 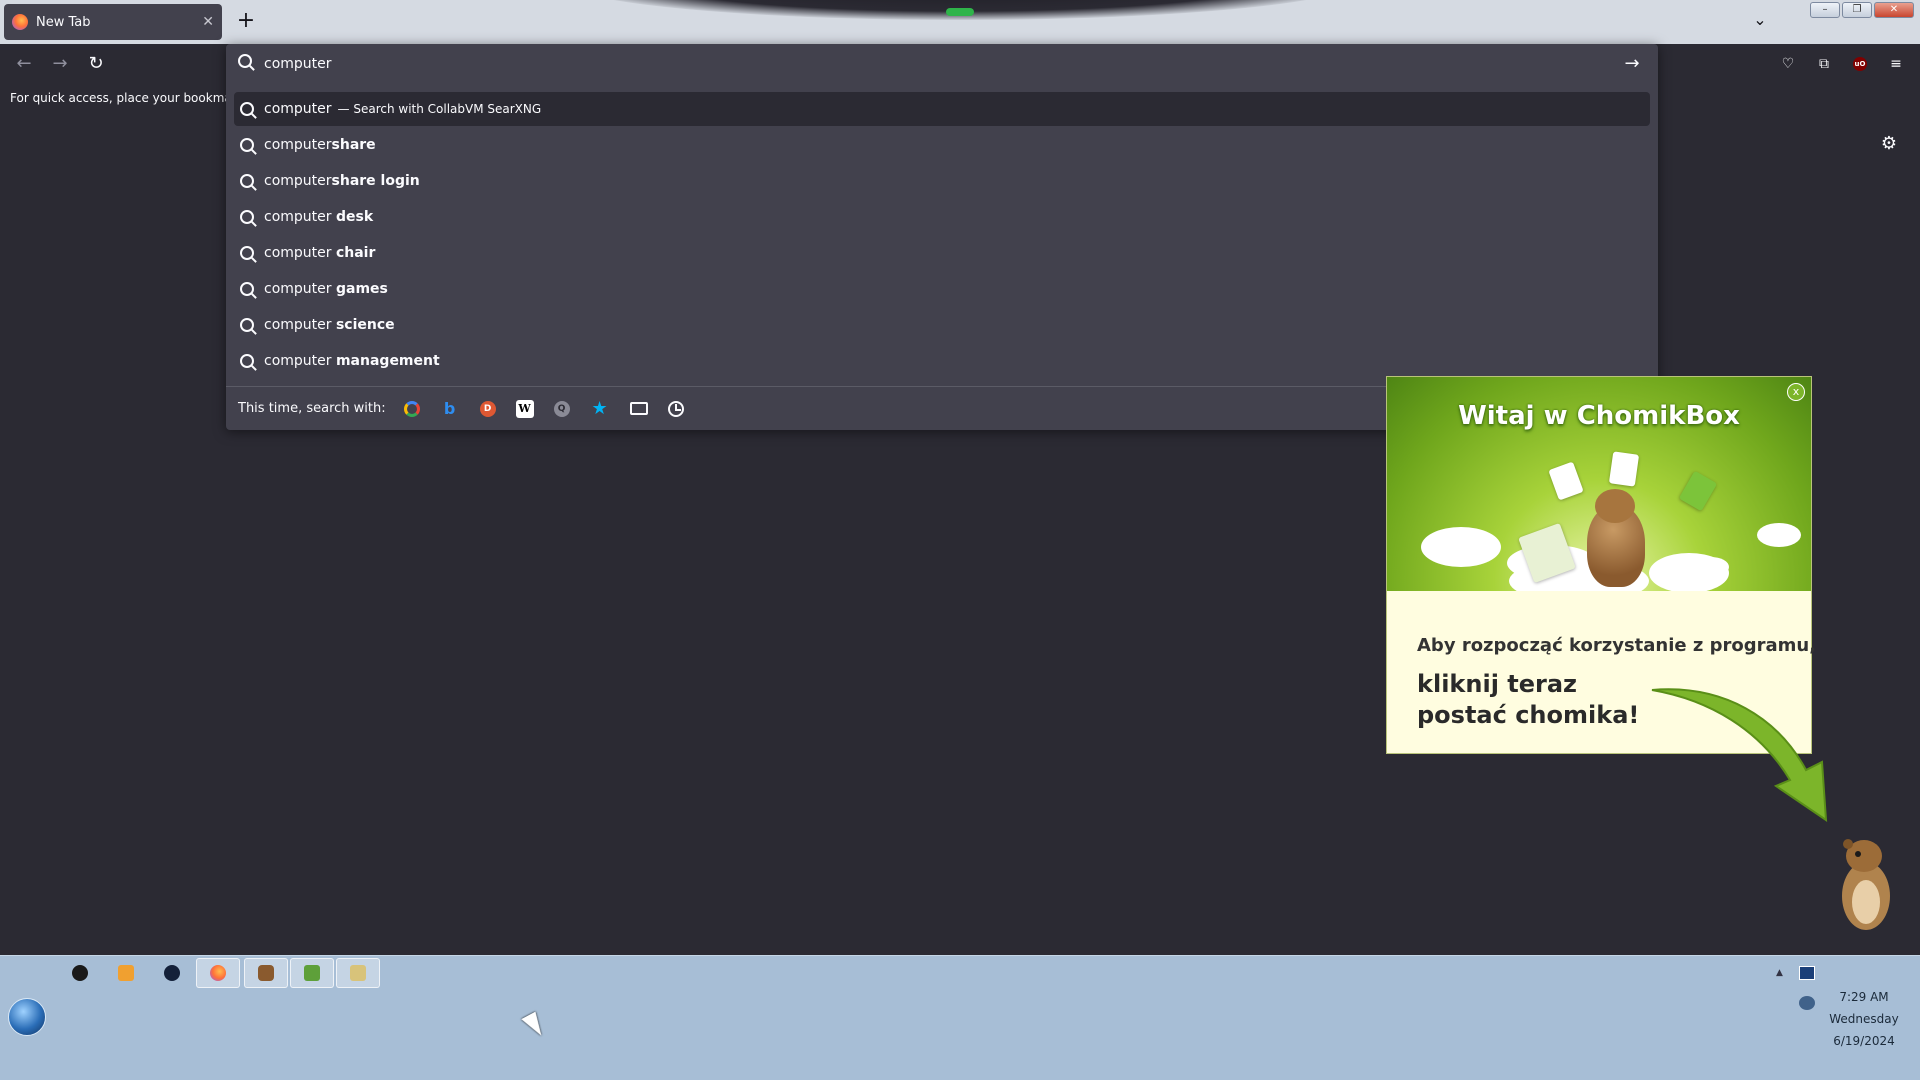 What do you see at coordinates (312, 408) in the screenshot?
I see `one-off-label: This time, search with:` at bounding box center [312, 408].